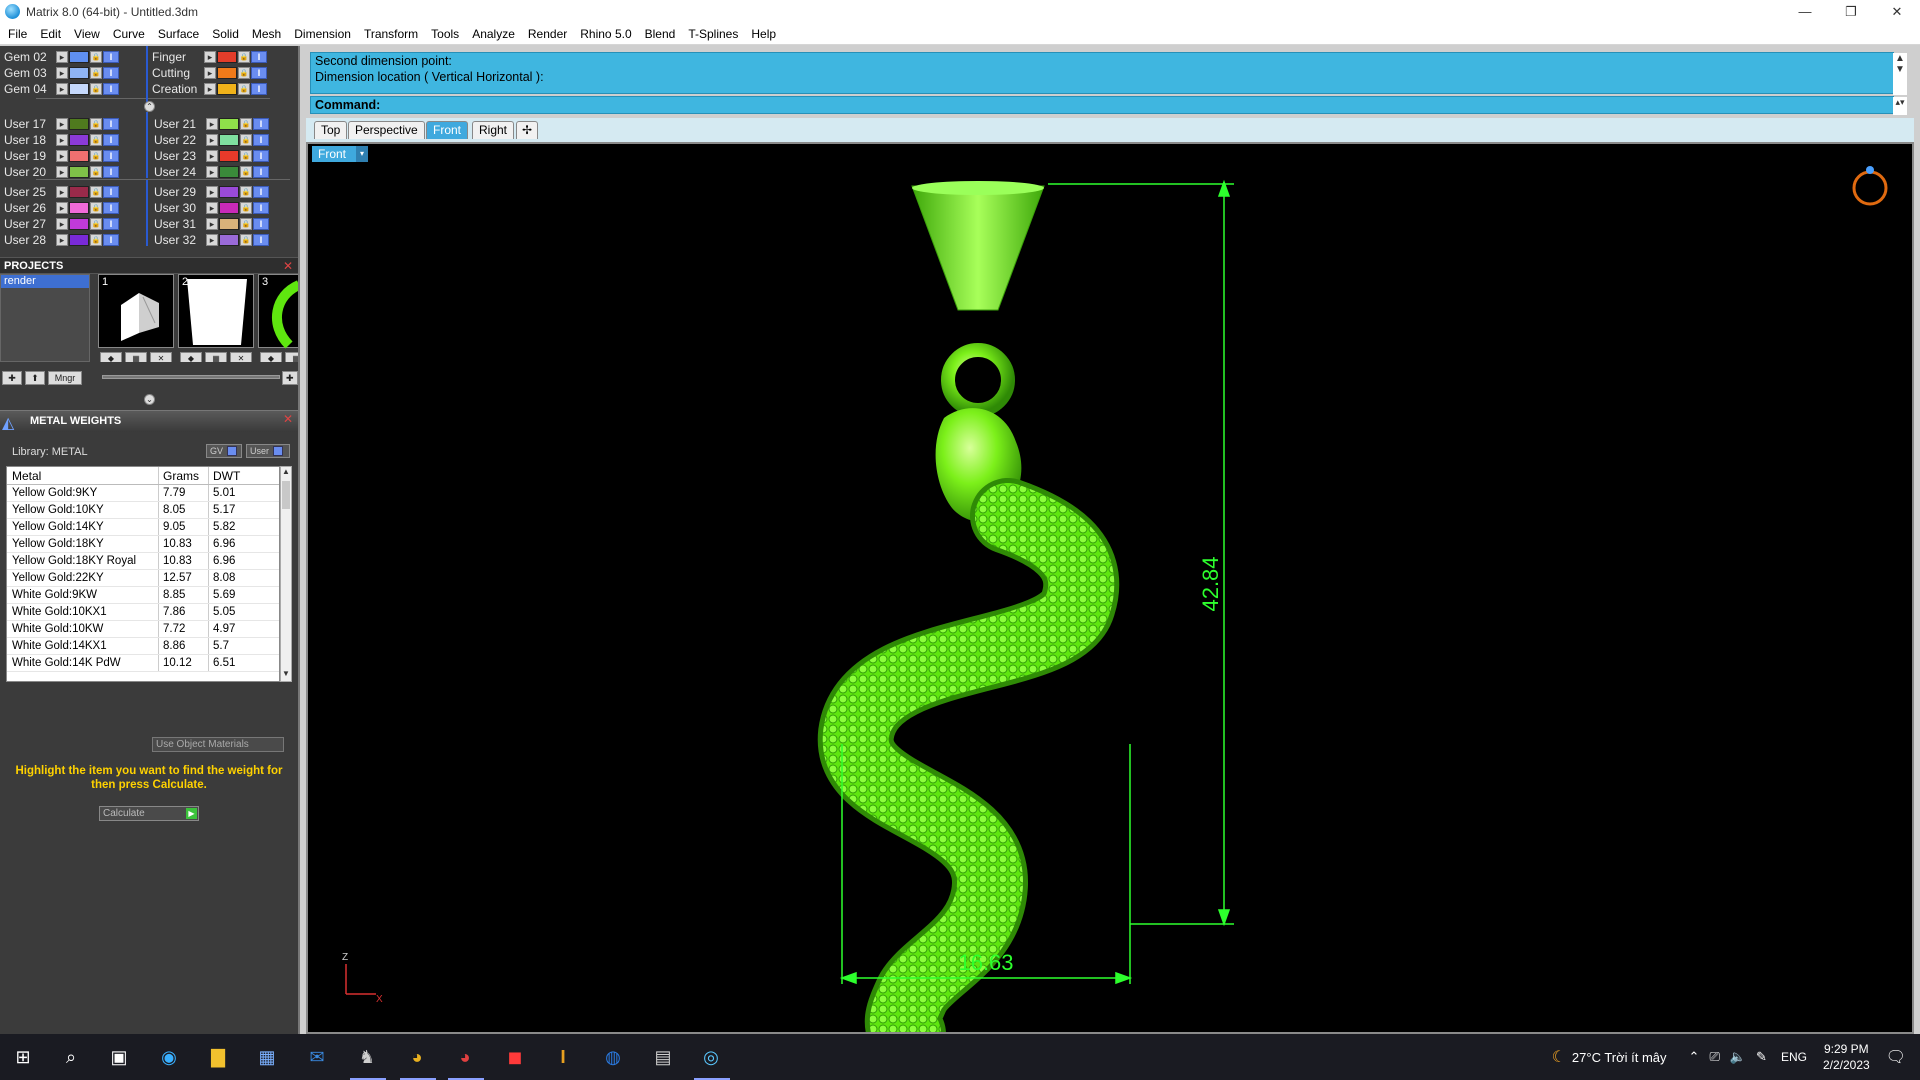 The height and width of the screenshot is (1080, 1920). Describe the element at coordinates (180, 34) in the screenshot. I see `menu-item-surface: Surface` at that location.